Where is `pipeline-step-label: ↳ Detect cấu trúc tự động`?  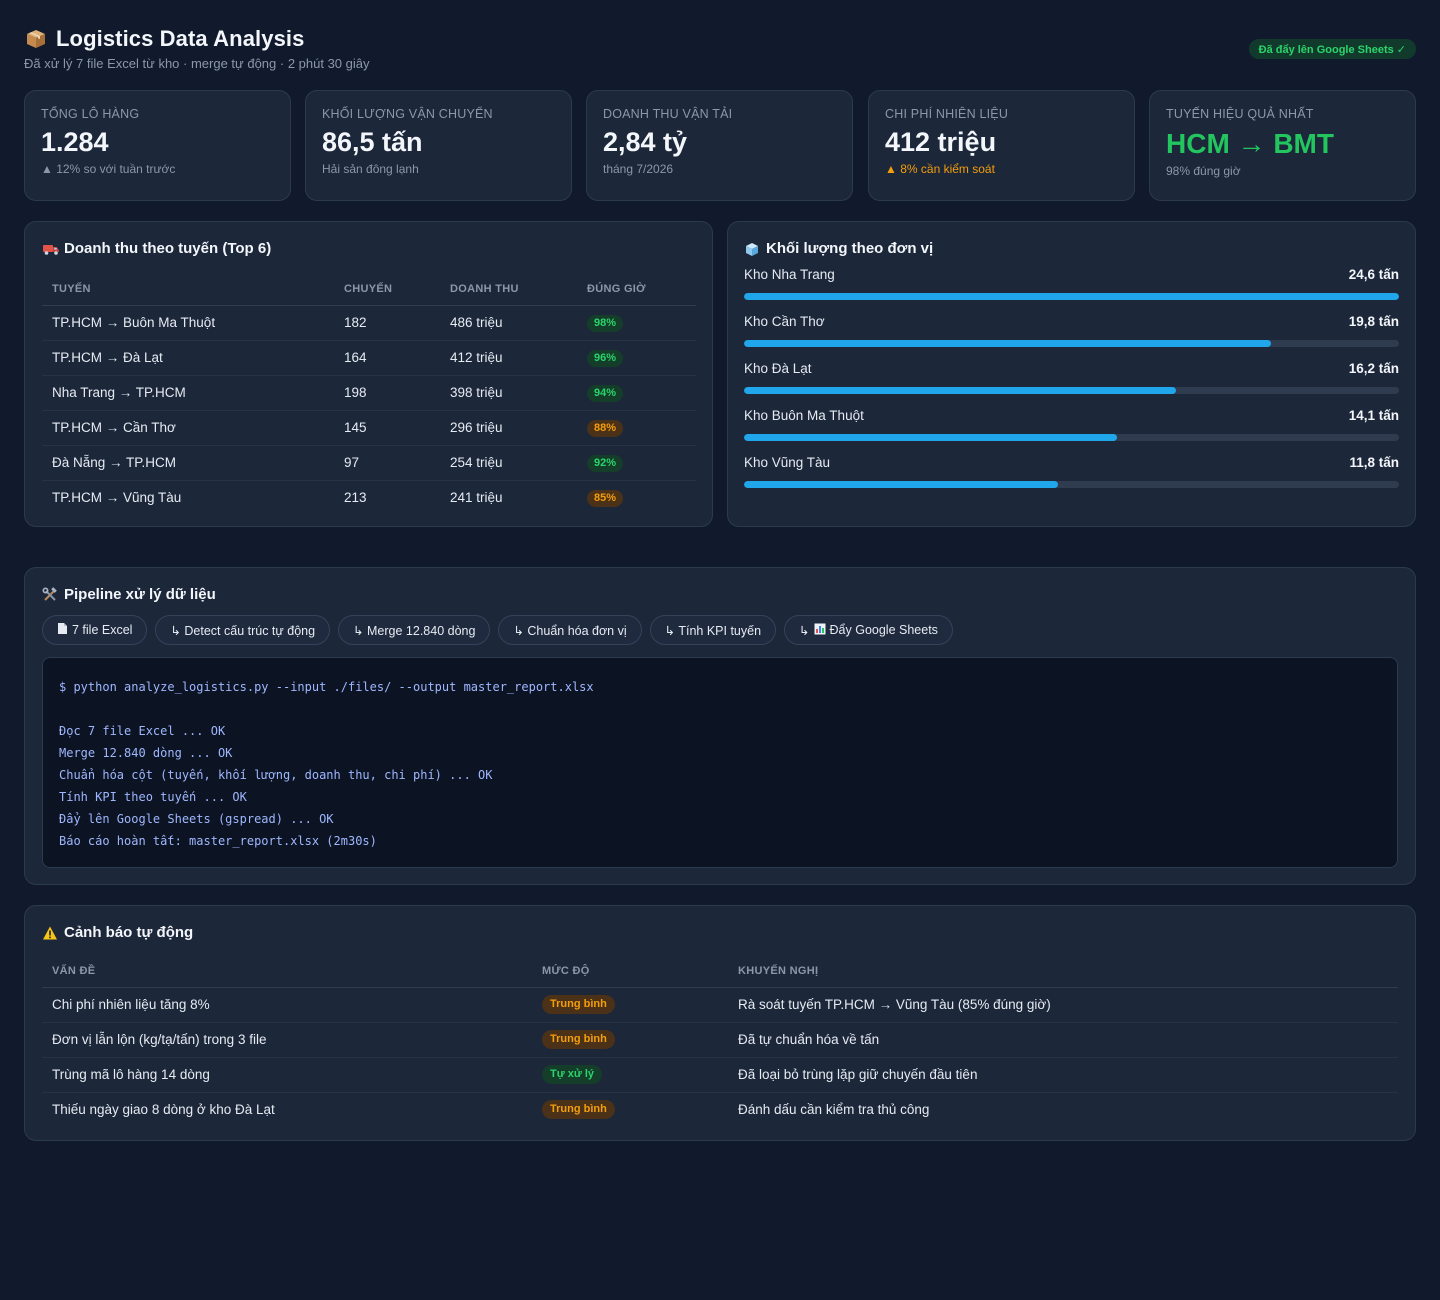 pipeline-step-label: ↳ Detect cấu trúc tự động is located at coordinates (243, 630).